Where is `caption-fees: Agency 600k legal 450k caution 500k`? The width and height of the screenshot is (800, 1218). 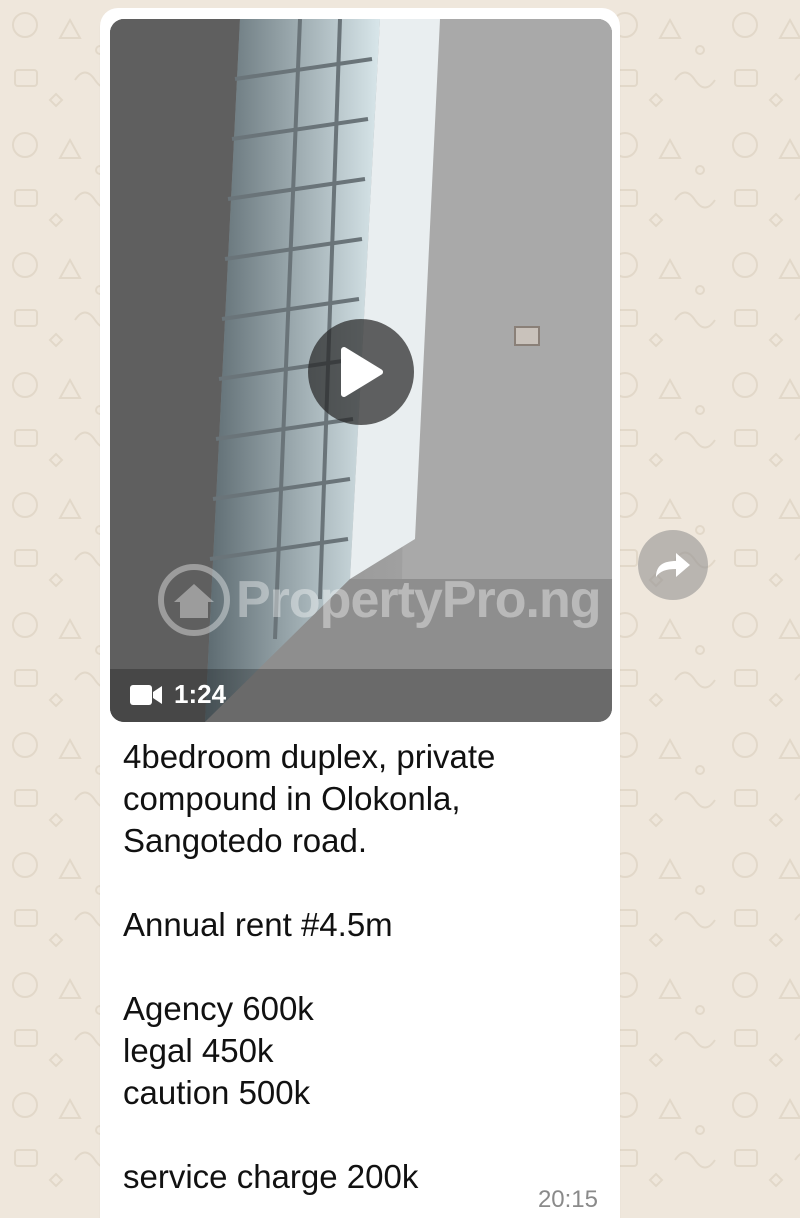 caption-fees: Agency 600k legal 450k caution 500k is located at coordinates (218, 1050).